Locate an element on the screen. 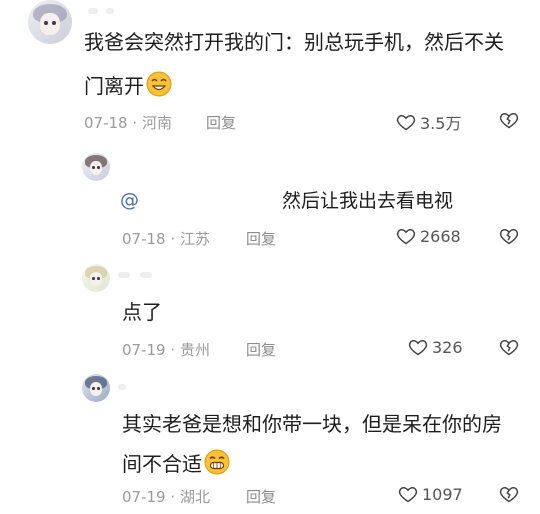 This screenshot has width=540, height=514. comment-meta: 07-19 · 湖北 is located at coordinates (166, 496).